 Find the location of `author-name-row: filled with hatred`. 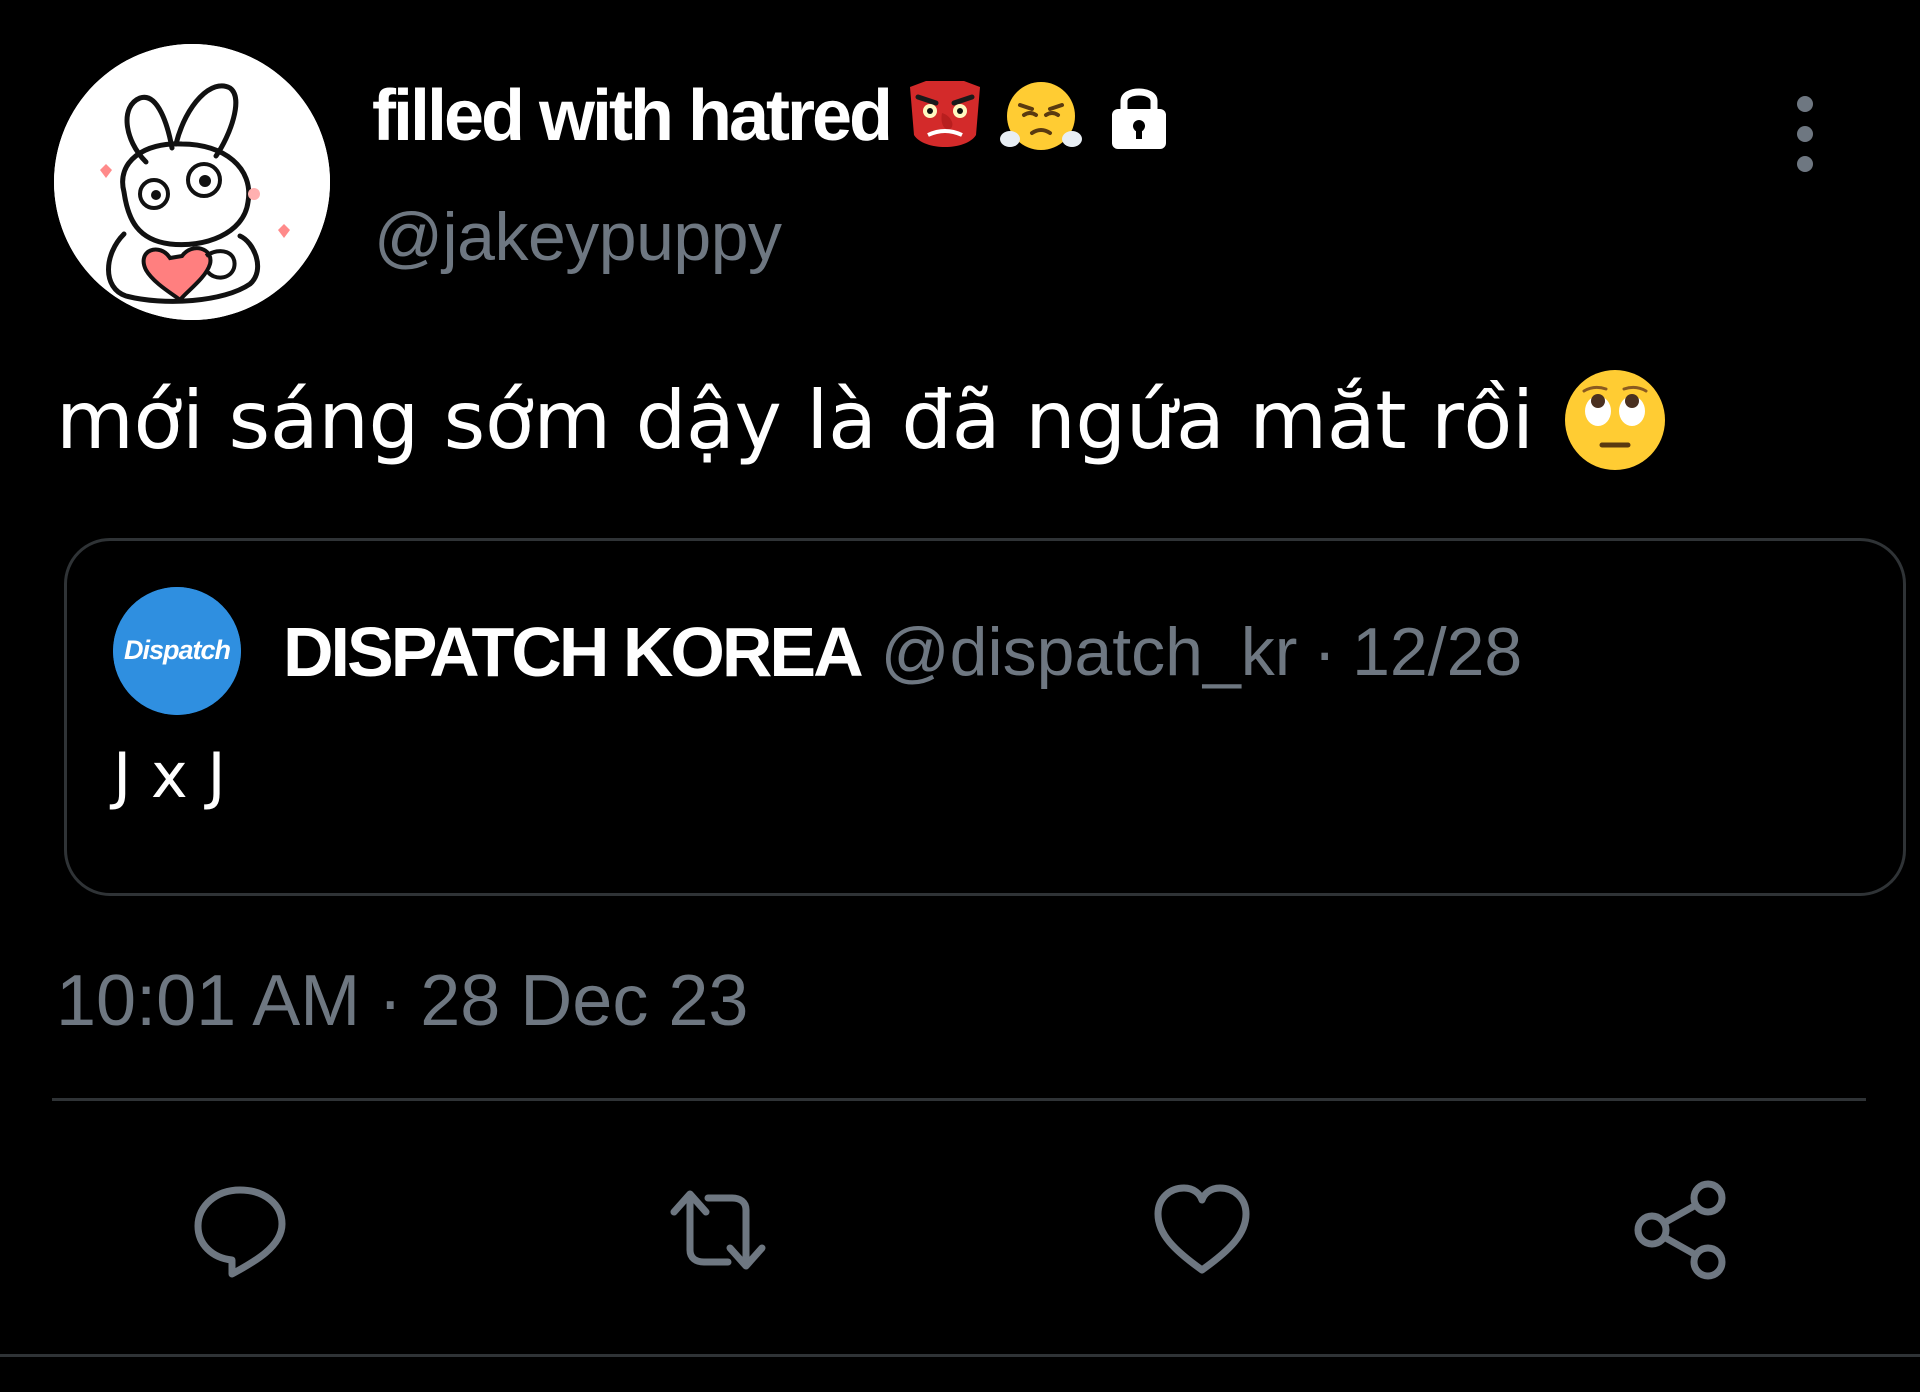

author-name-row: filled with hatred is located at coordinates (775, 116).